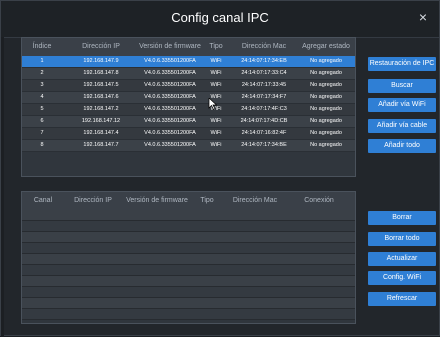  What do you see at coordinates (42, 145) in the screenshot?
I see `row-index: 8` at bounding box center [42, 145].